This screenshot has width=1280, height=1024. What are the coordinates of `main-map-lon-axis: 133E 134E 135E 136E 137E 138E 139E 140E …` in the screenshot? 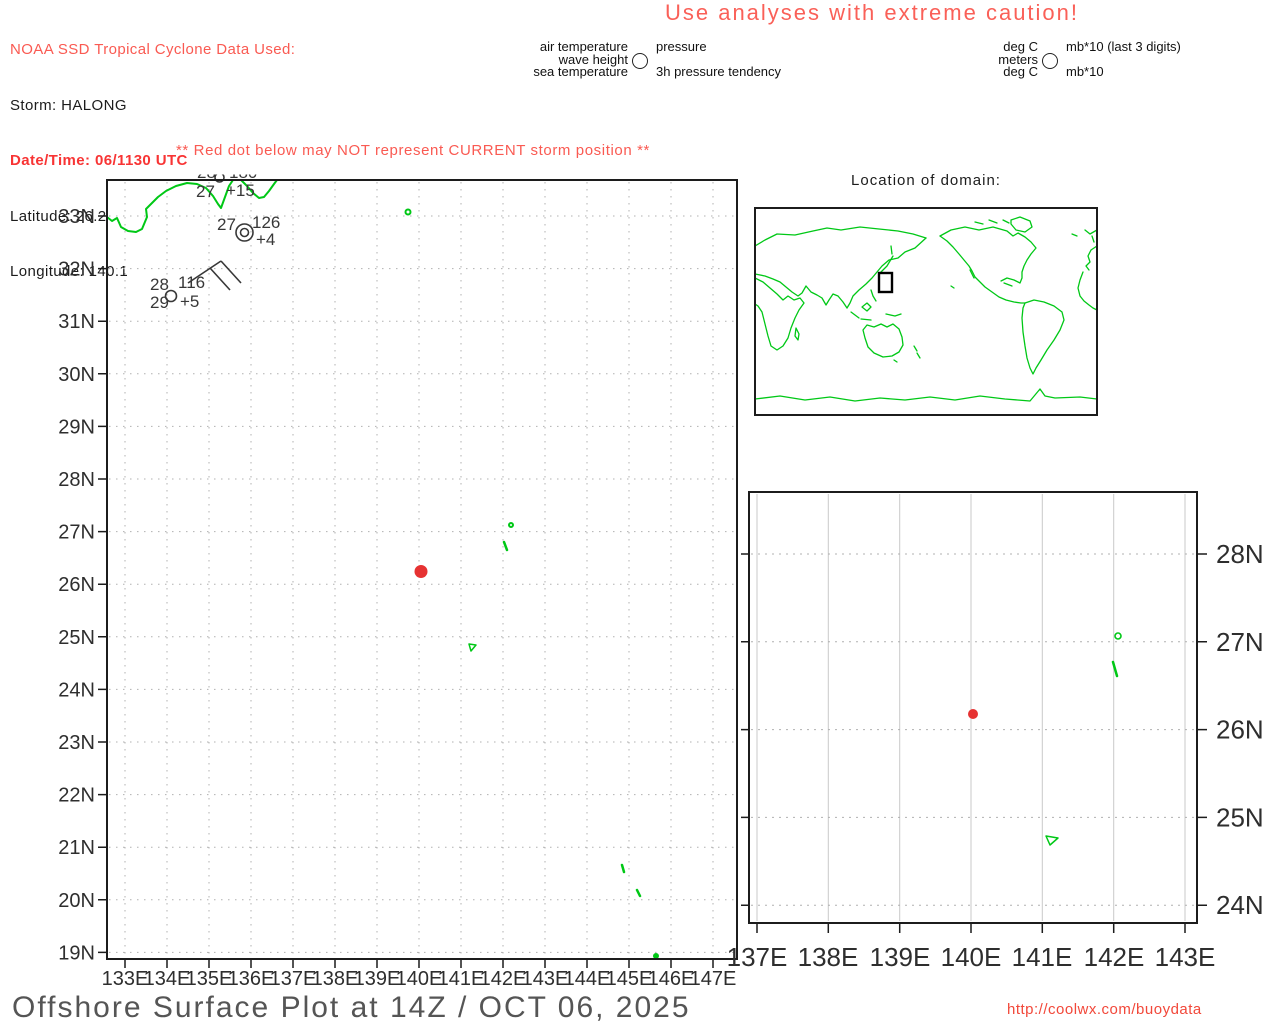 It's located at (419, 979).